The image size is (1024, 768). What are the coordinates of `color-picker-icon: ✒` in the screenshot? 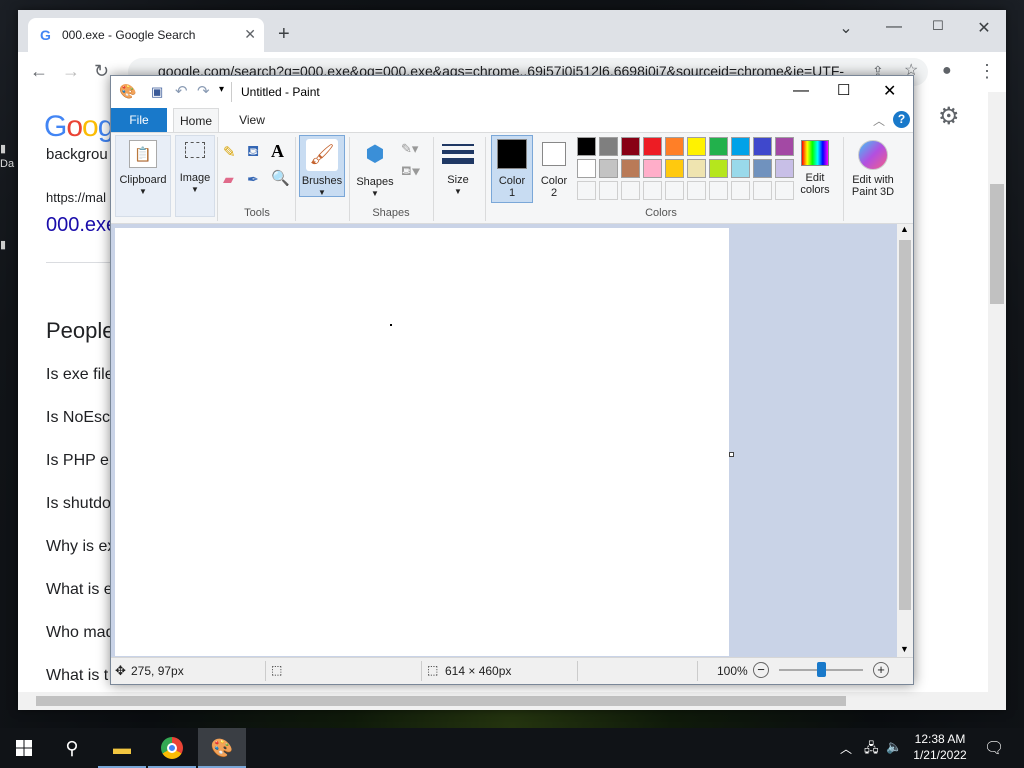 It's located at (253, 179).